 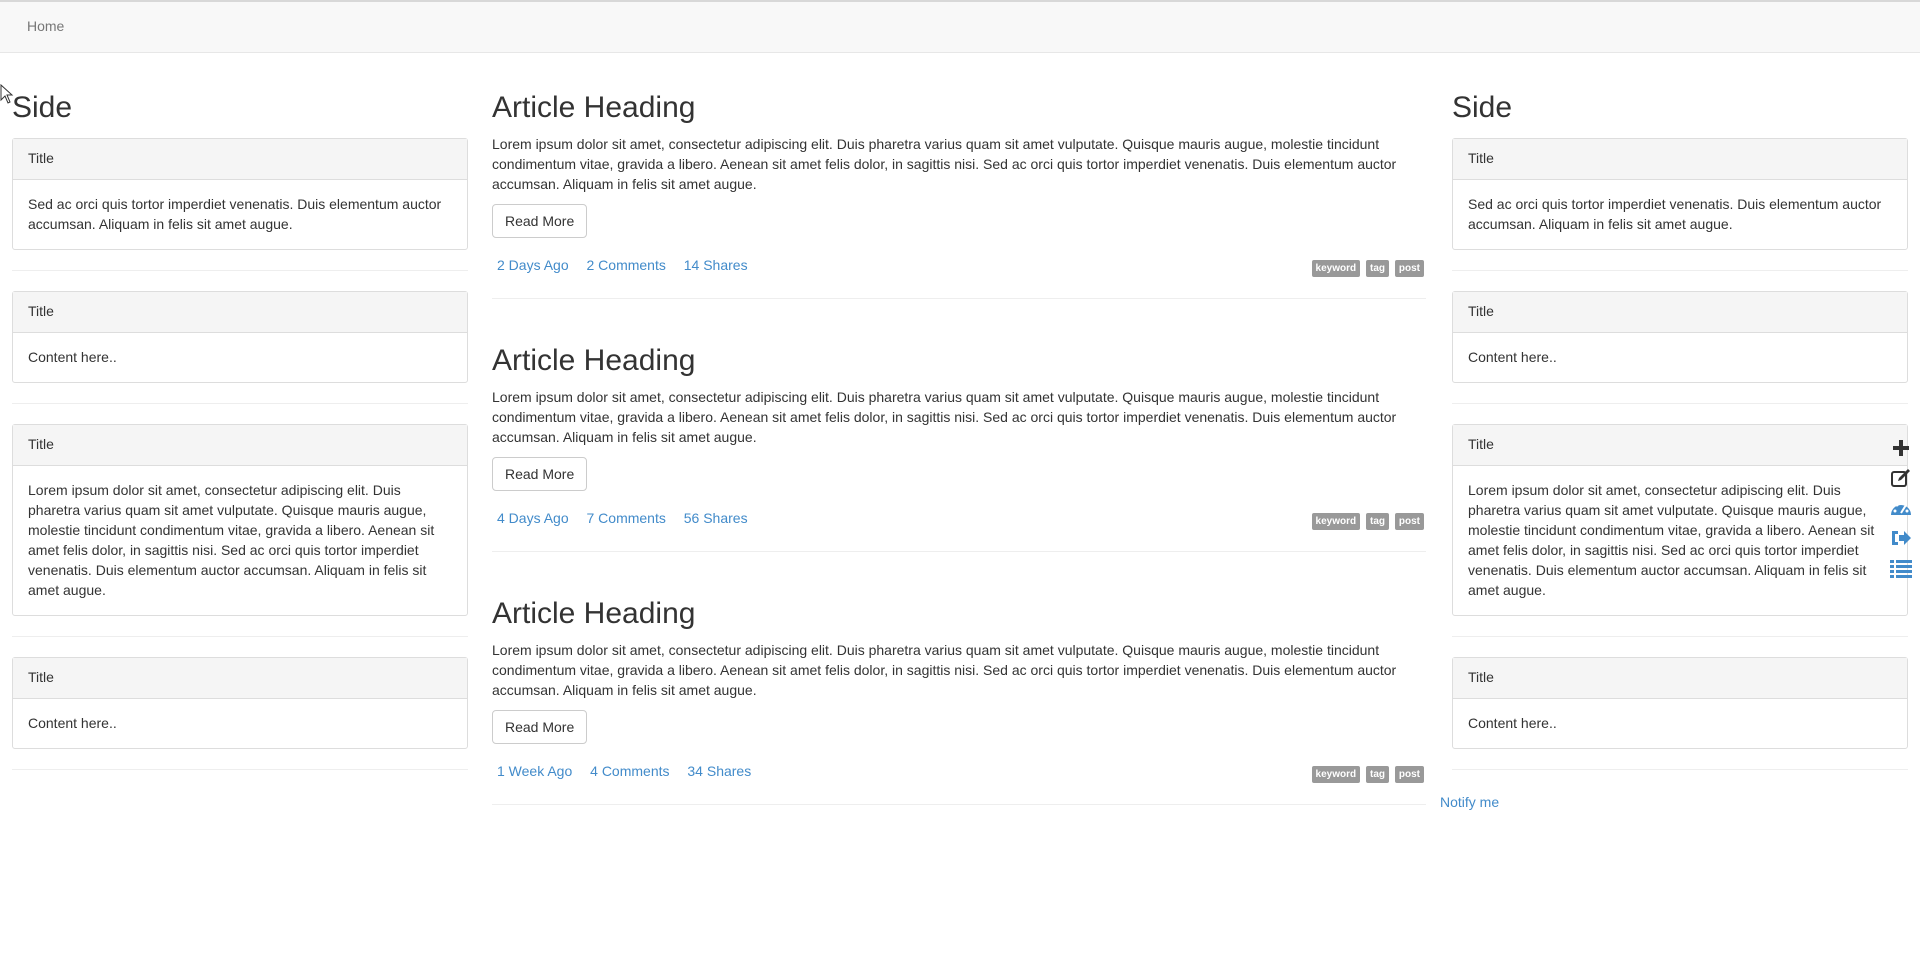 I want to click on article-comments-link: 7 Comments, so click(x=626, y=518).